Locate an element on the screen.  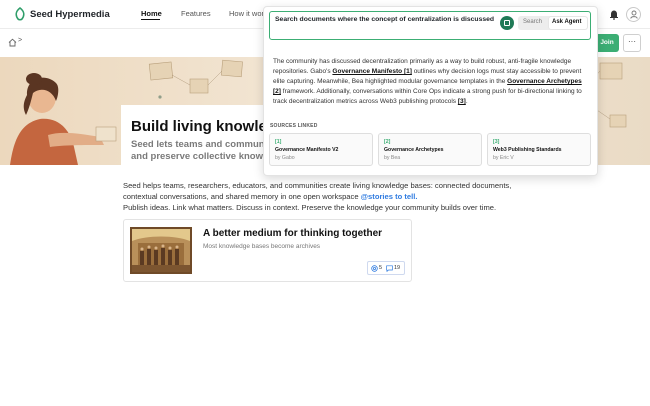
source-card-3: [3] Web3 Publishing Standards by Eric V is located at coordinates (539, 149).